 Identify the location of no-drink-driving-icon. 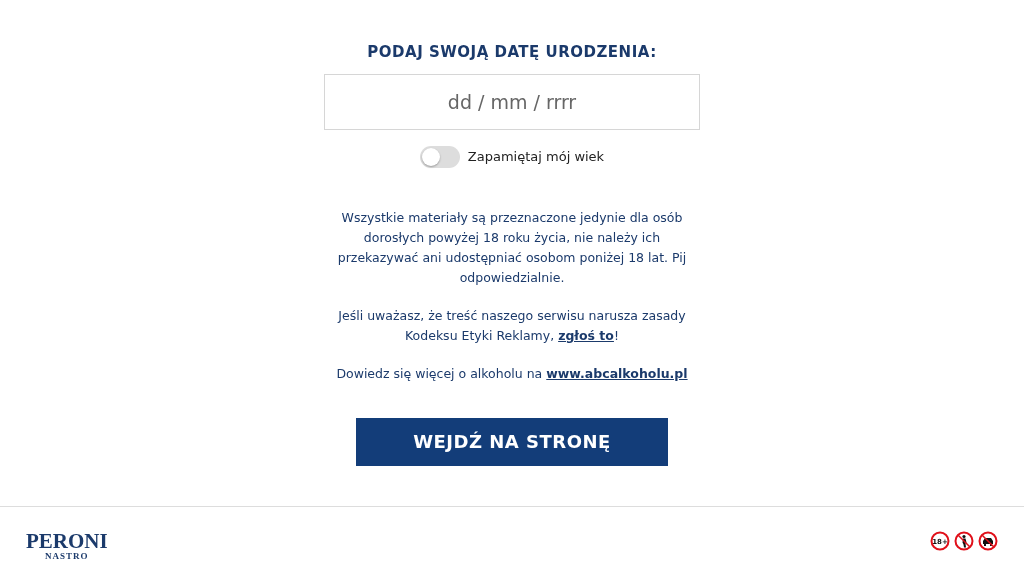
(988, 540).